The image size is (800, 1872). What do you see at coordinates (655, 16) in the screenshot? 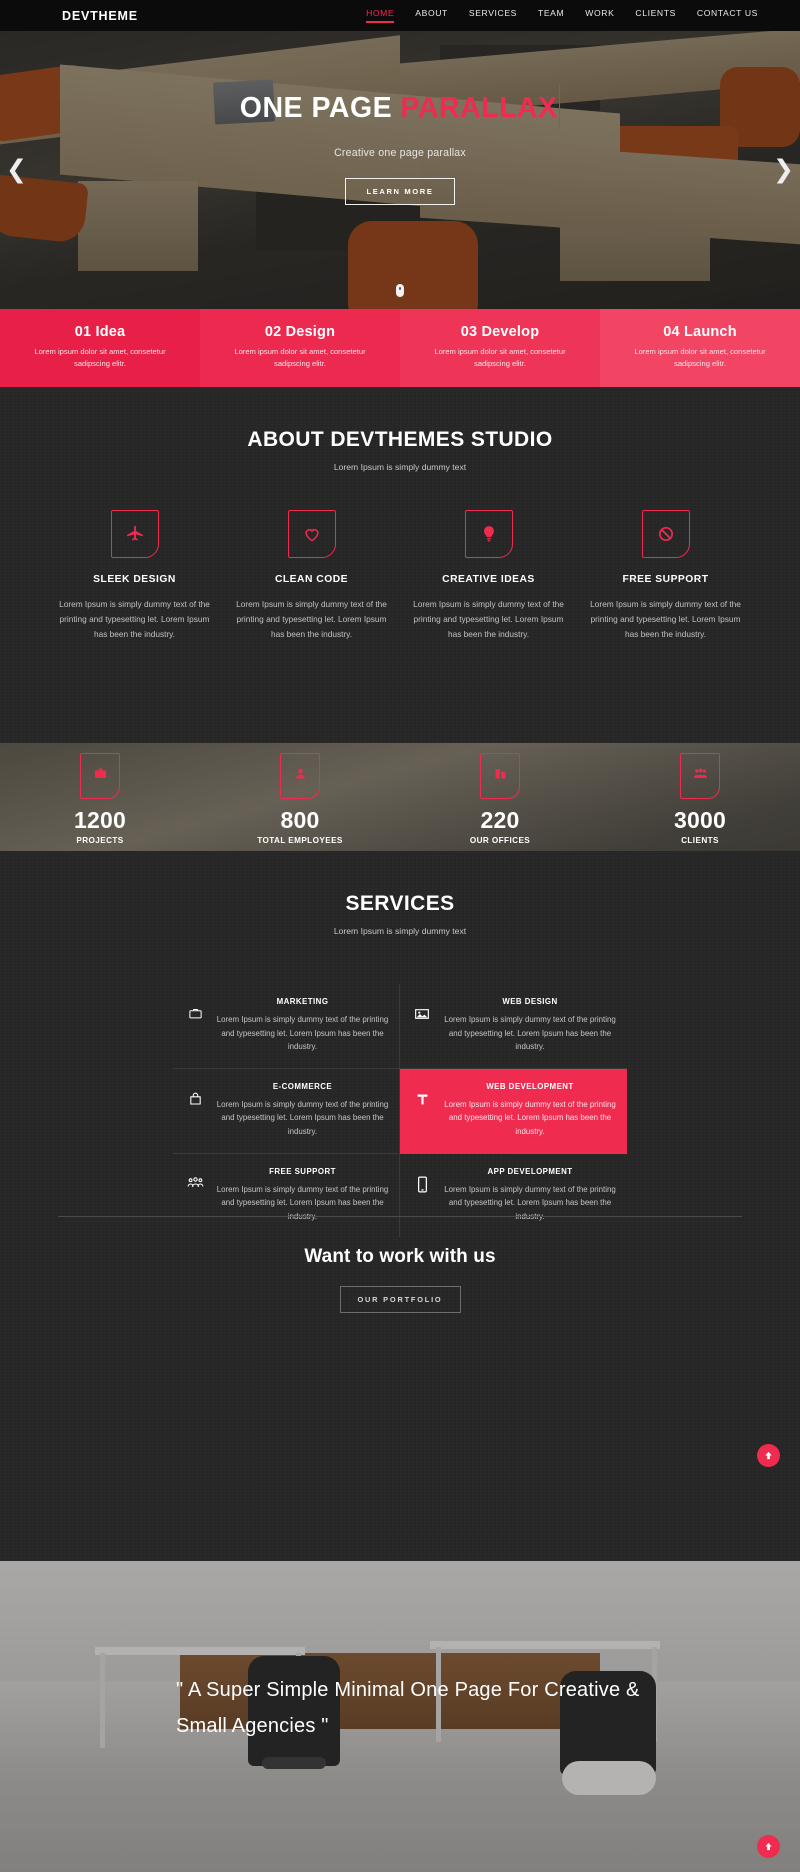
I see `nav-item-clients: CLIENTS` at bounding box center [655, 16].